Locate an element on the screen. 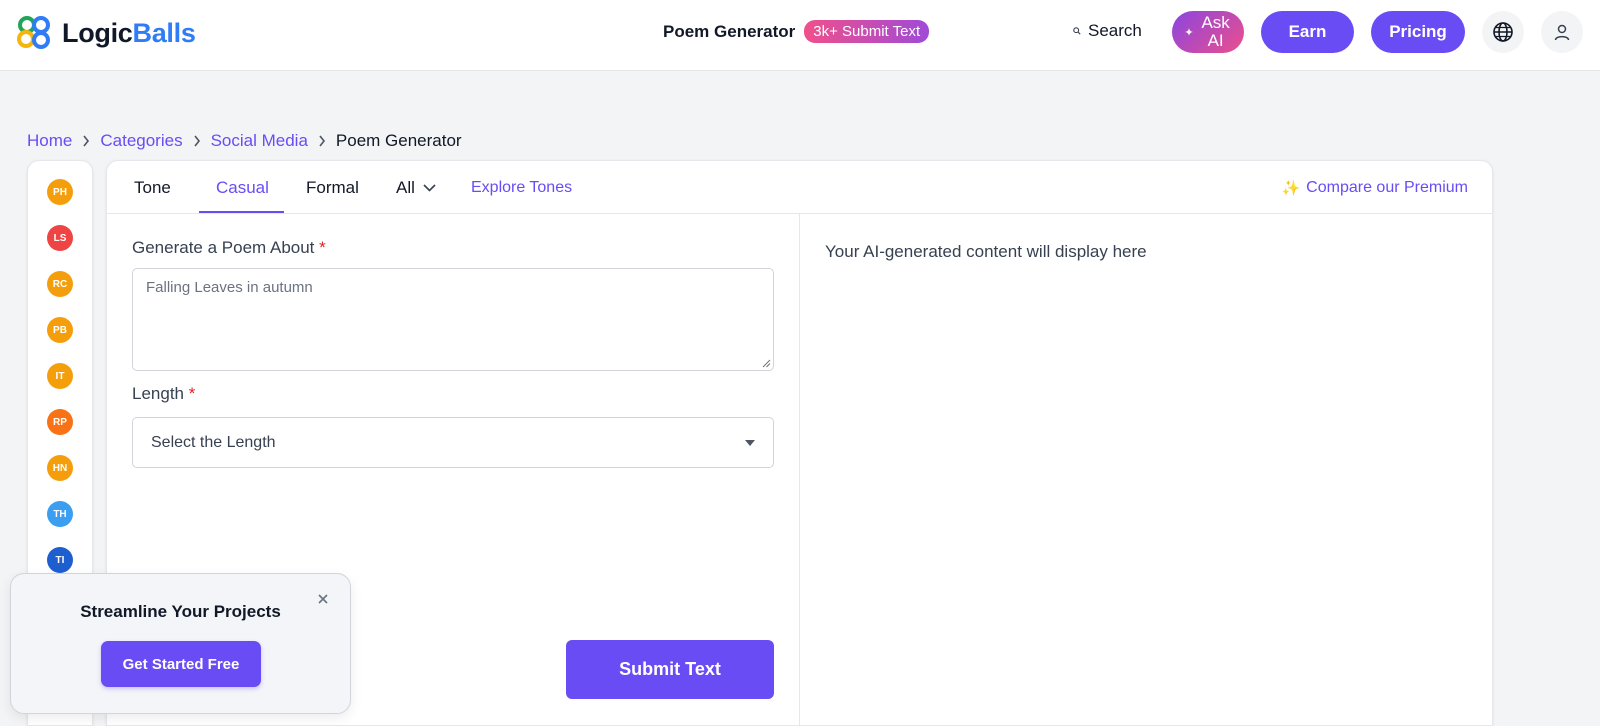 The image size is (1600, 726). sidebar-item: TH is located at coordinates (60, 514).